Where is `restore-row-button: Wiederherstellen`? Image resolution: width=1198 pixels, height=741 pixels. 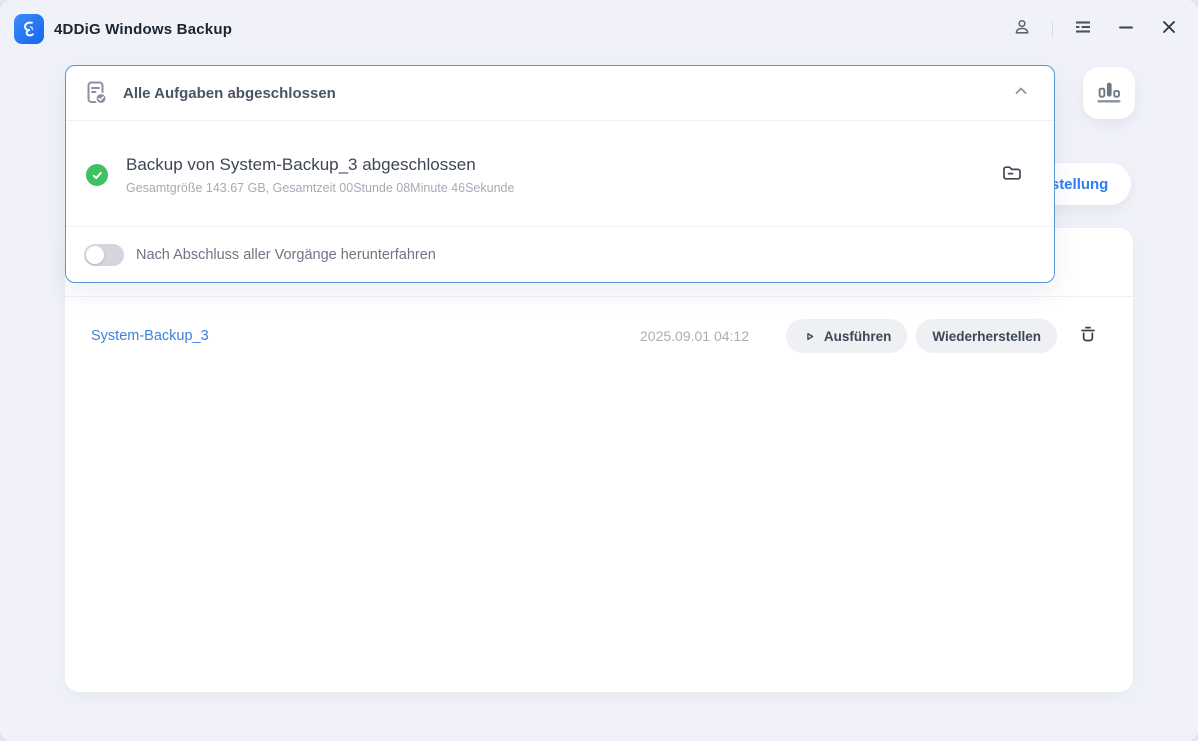
restore-row-button: Wiederherstellen is located at coordinates (986, 336).